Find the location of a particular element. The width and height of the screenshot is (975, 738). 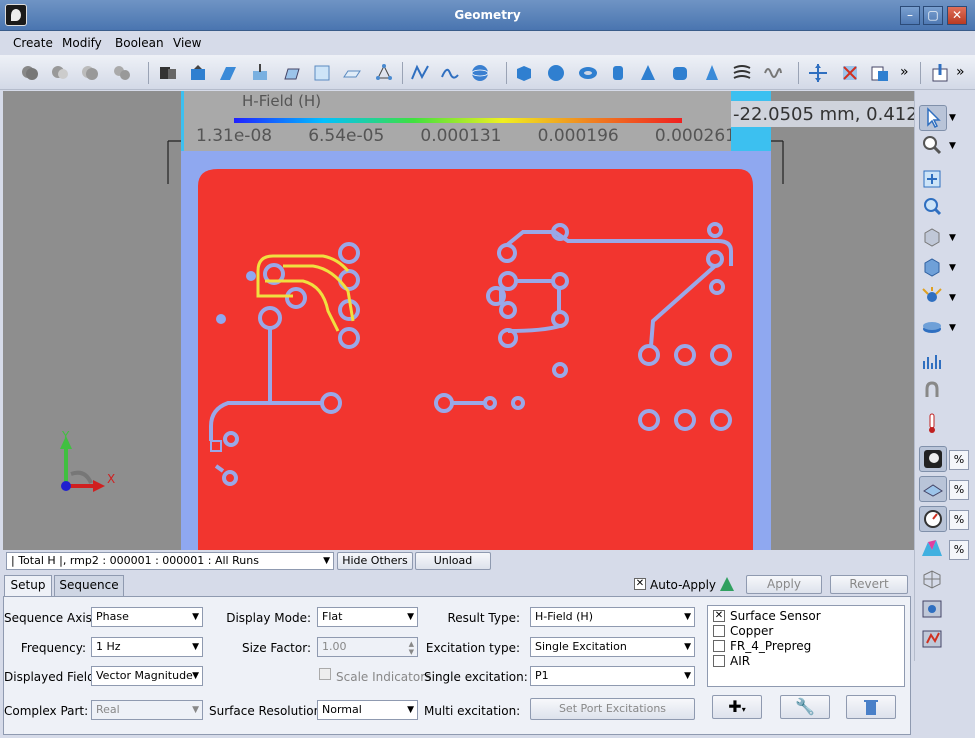

display-mode-select: Flat ▼ is located at coordinates (367, 617).